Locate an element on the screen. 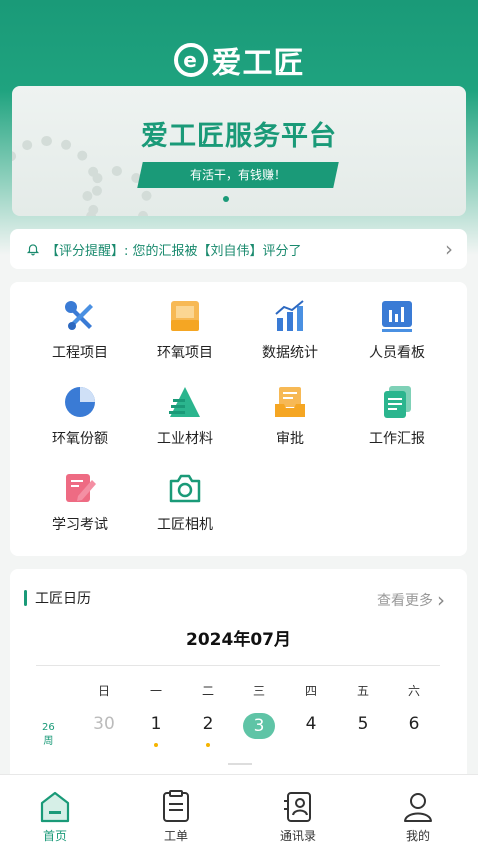  divider is located at coordinates (238, 665).